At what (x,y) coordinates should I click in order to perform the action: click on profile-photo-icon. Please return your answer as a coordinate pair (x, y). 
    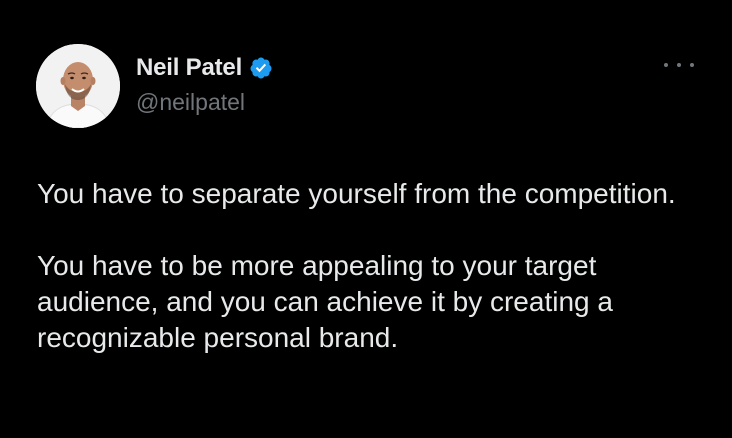
    Looking at the image, I should click on (78, 86).